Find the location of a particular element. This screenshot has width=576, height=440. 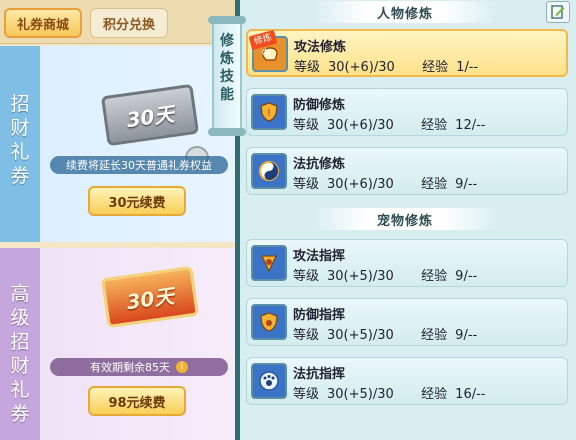

scroll-rod-top is located at coordinates (227, 20).